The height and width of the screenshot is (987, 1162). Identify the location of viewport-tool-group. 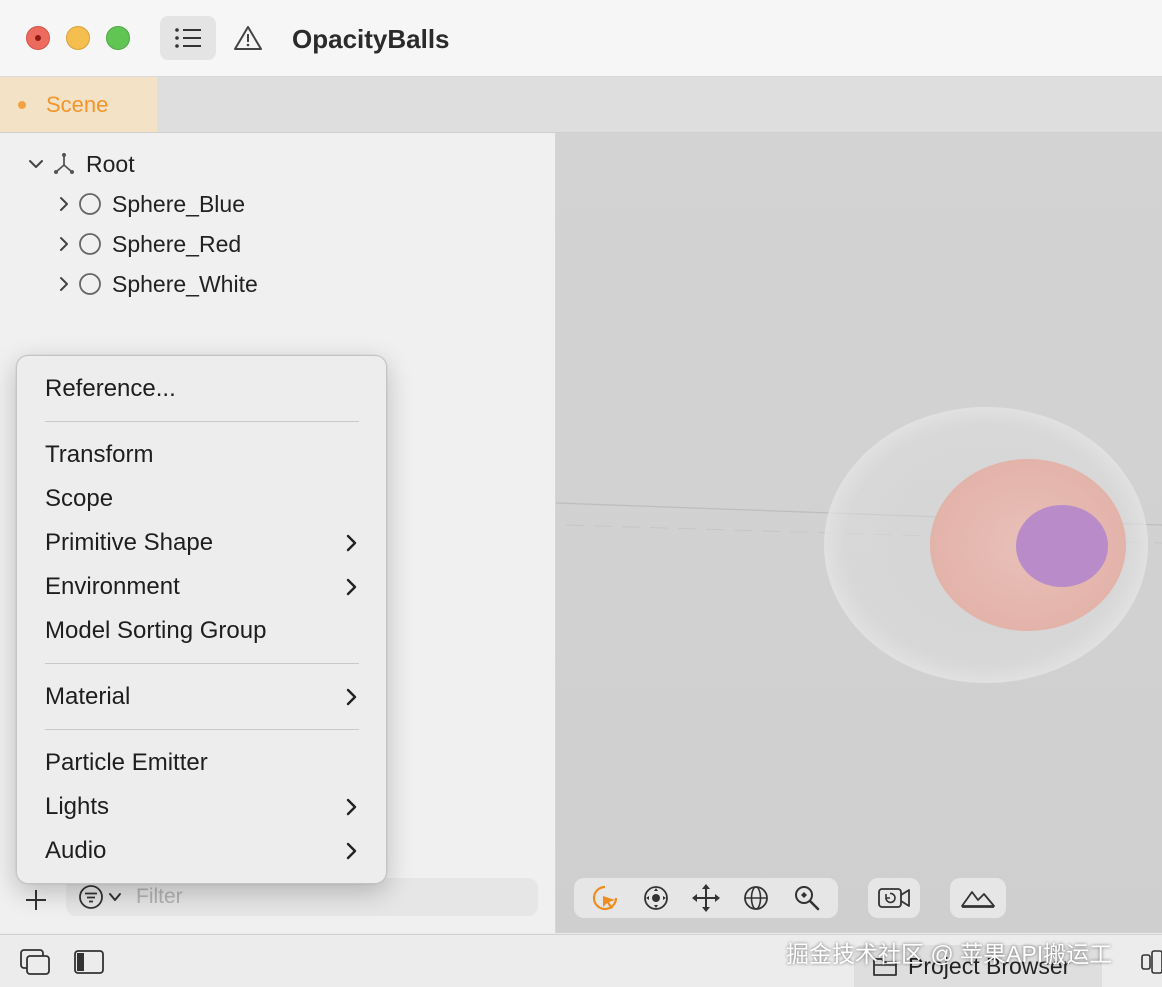
(706, 898).